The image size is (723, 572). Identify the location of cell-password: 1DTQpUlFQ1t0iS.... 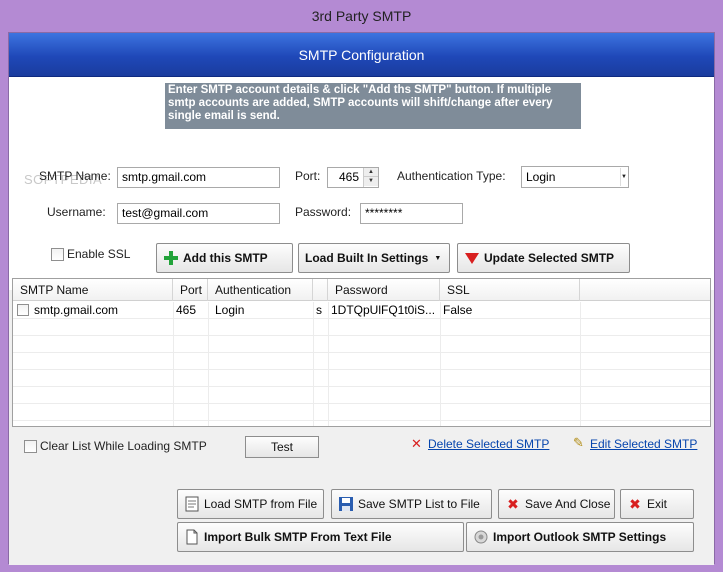
(383, 310).